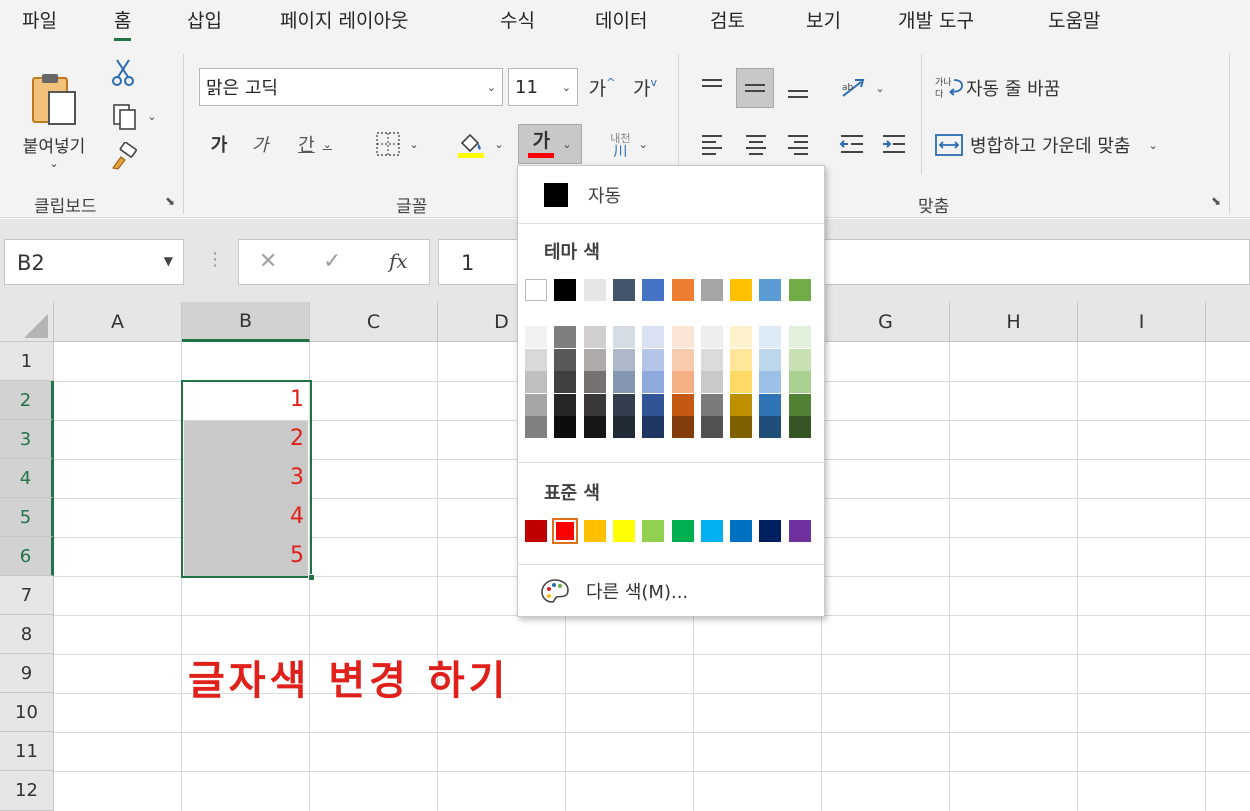 The height and width of the screenshot is (811, 1250). What do you see at coordinates (27, 400) in the screenshot?
I see `row-header-2: 2` at bounding box center [27, 400].